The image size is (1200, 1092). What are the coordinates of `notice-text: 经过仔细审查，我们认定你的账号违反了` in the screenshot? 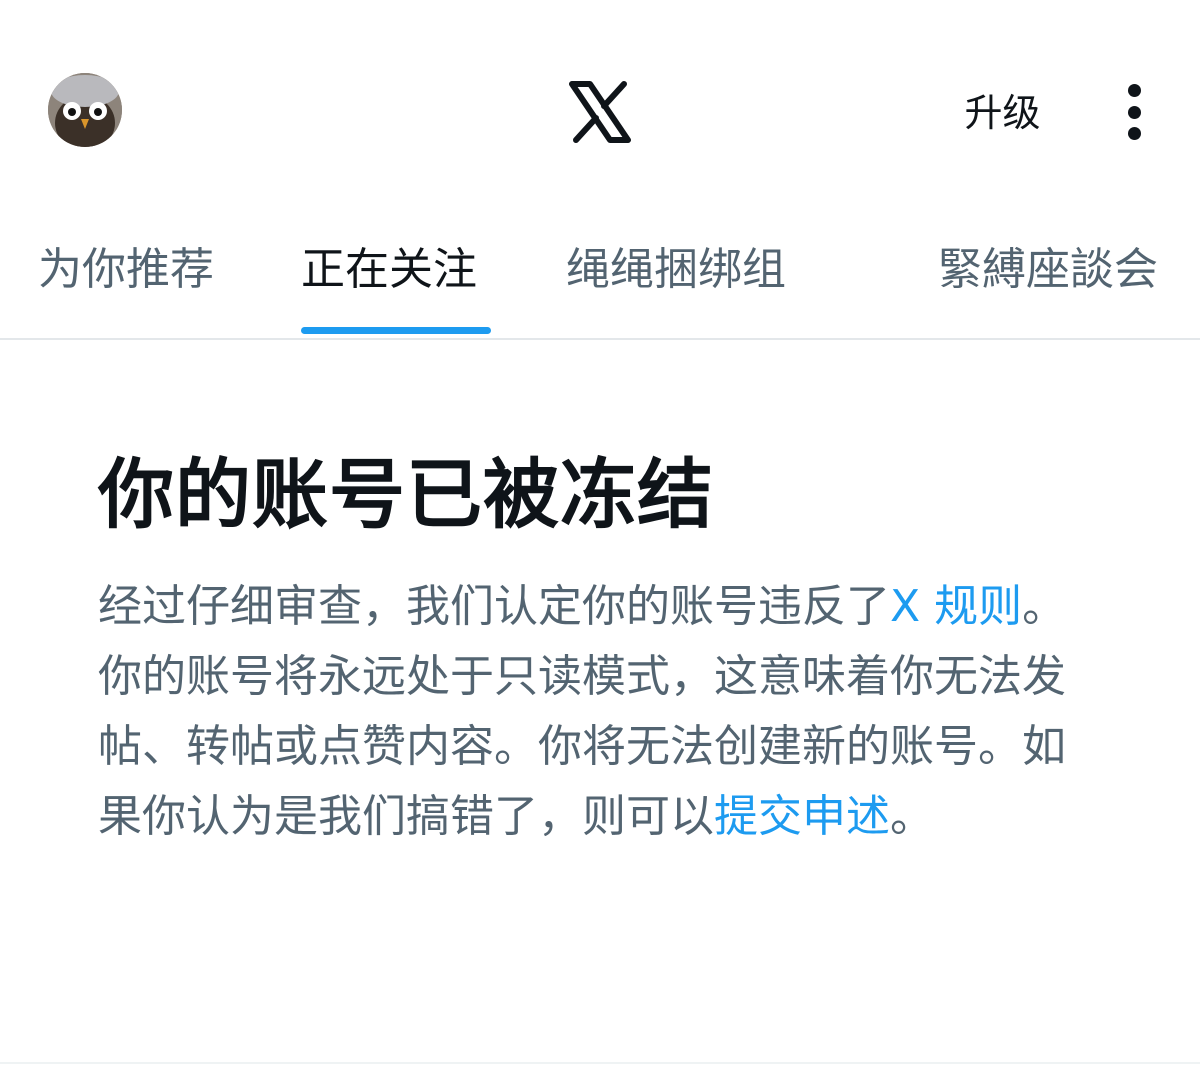 It's located at (494, 606).